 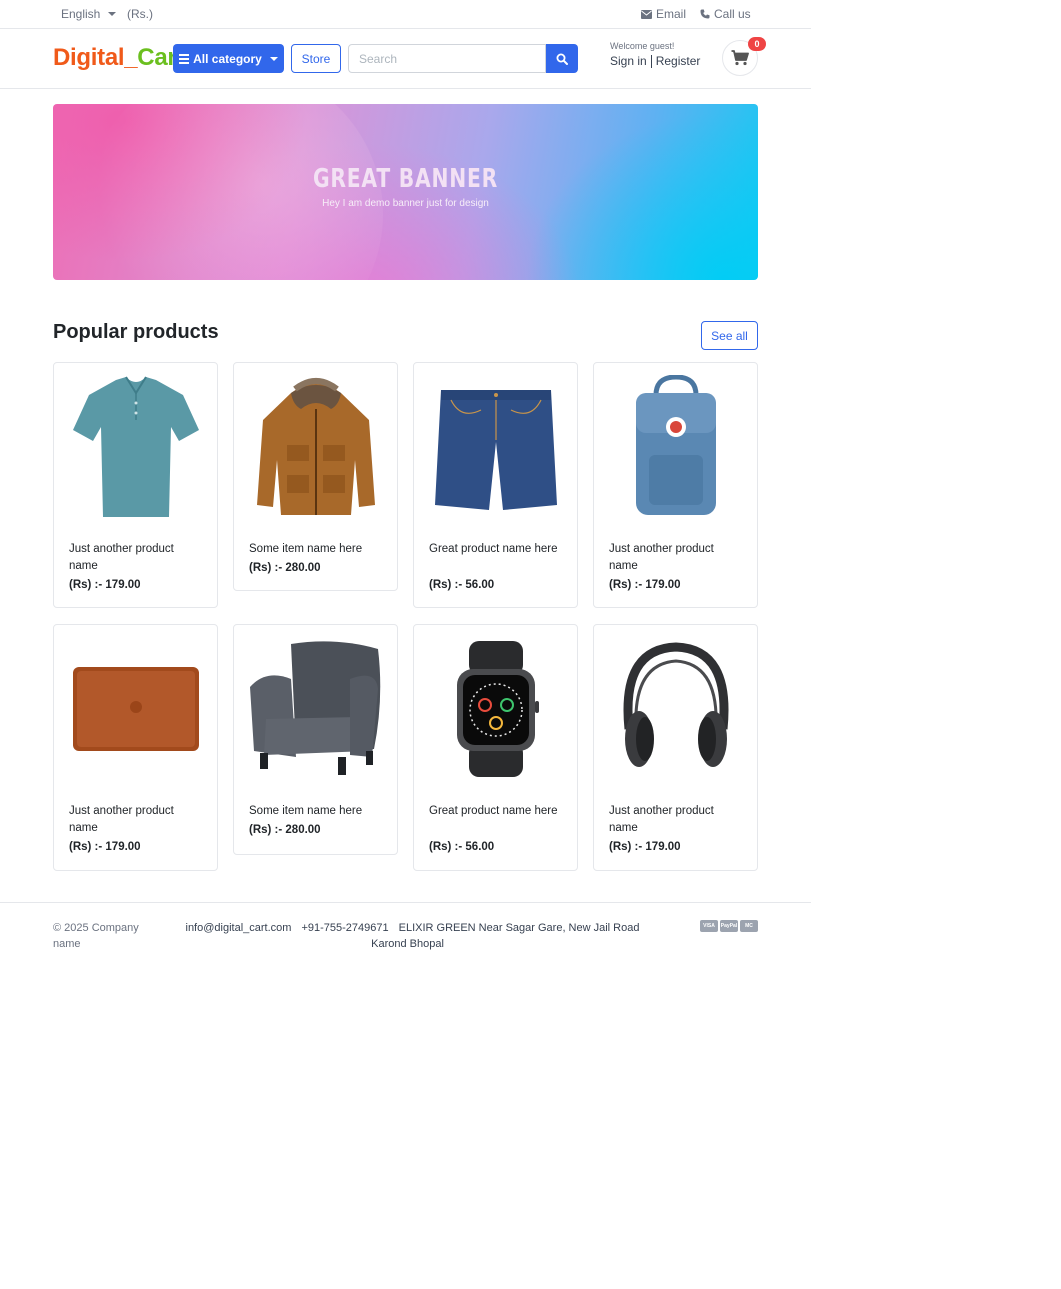 I want to click on product-image-brown-winter-jacket, so click(x=315, y=447).